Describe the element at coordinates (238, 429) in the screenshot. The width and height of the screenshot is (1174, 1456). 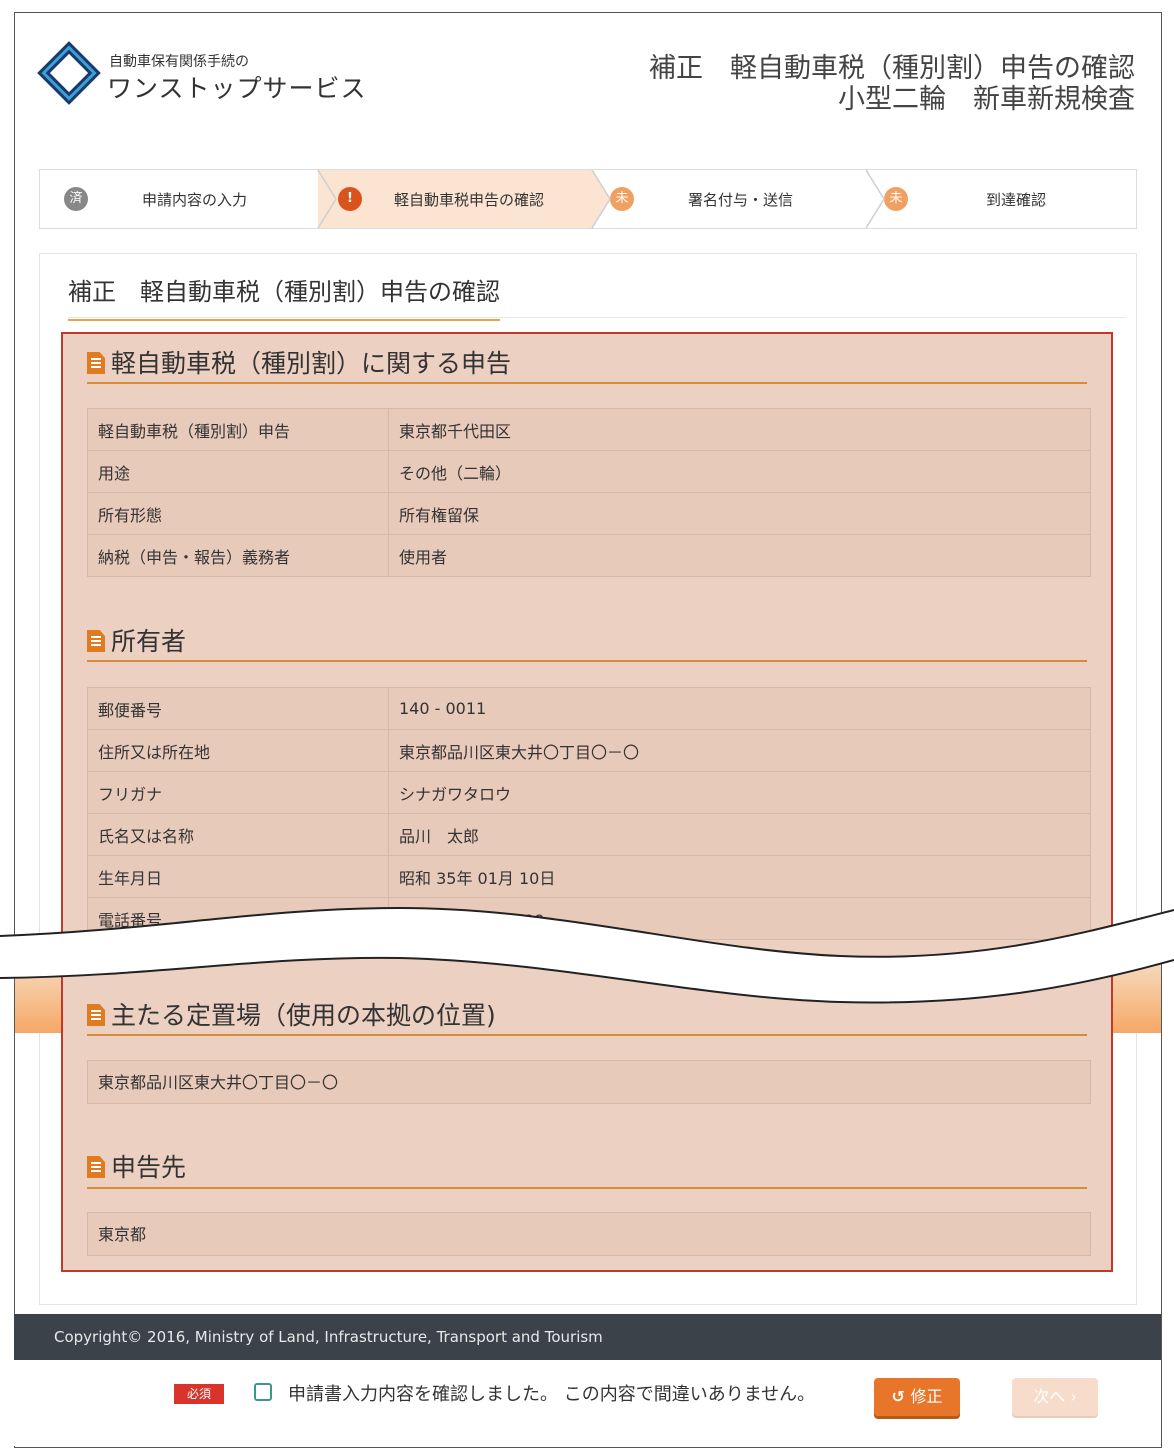
I see `row-label: 軽自動車税（種別割）申告` at that location.